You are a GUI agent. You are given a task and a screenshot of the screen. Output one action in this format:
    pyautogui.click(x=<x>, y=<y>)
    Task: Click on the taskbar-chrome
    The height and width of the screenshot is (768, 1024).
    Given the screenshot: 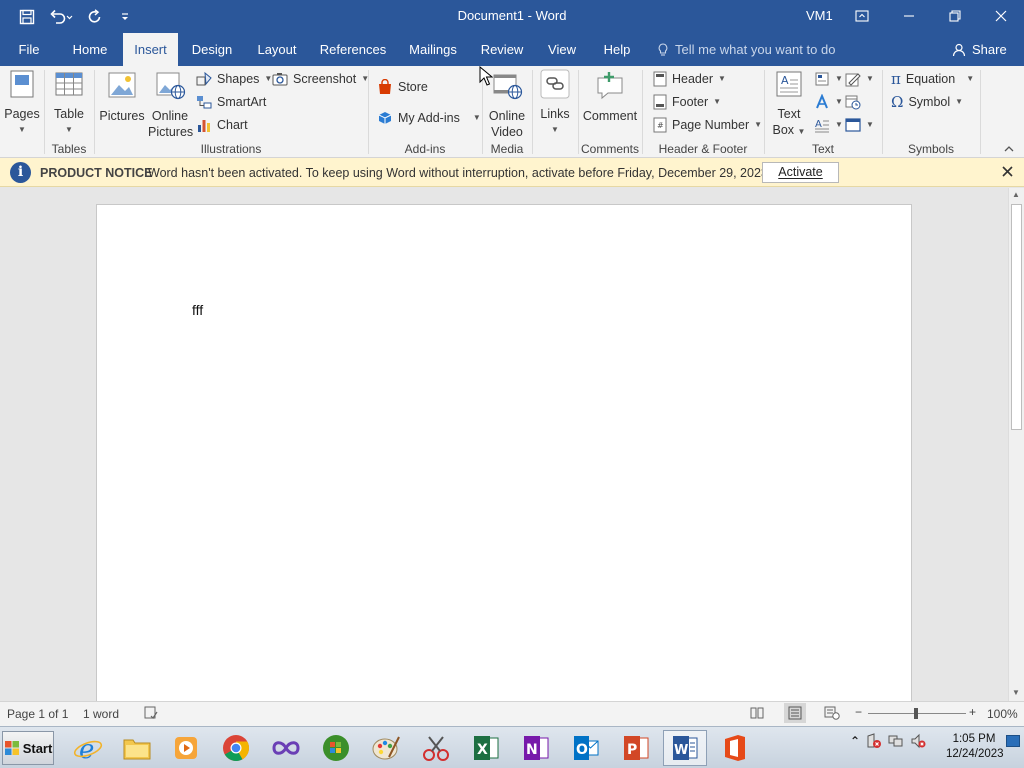 What is the action you would take?
    pyautogui.click(x=236, y=748)
    